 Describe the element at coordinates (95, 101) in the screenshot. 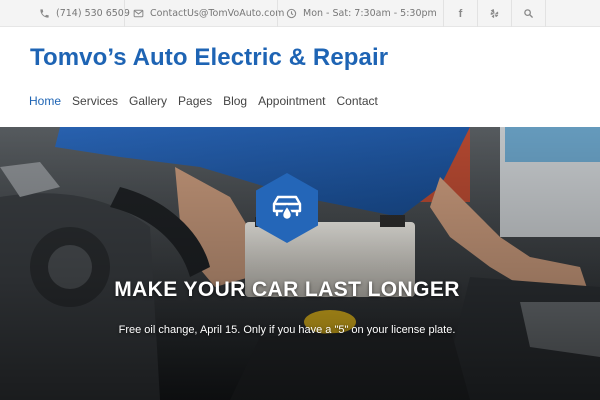

I see `nav-item-services: Services` at that location.